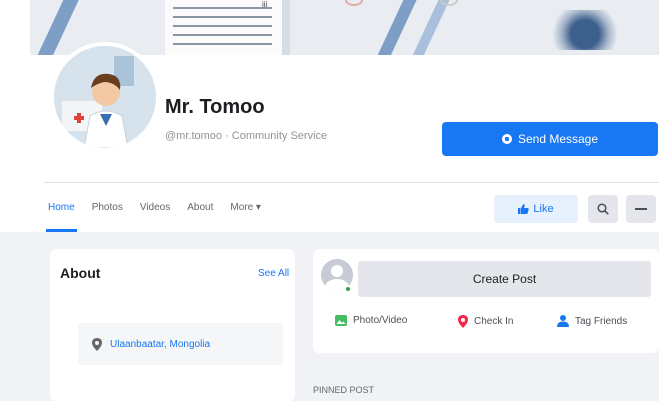 This screenshot has width=659, height=401. I want to click on create-post-button: Create Post, so click(504, 279).